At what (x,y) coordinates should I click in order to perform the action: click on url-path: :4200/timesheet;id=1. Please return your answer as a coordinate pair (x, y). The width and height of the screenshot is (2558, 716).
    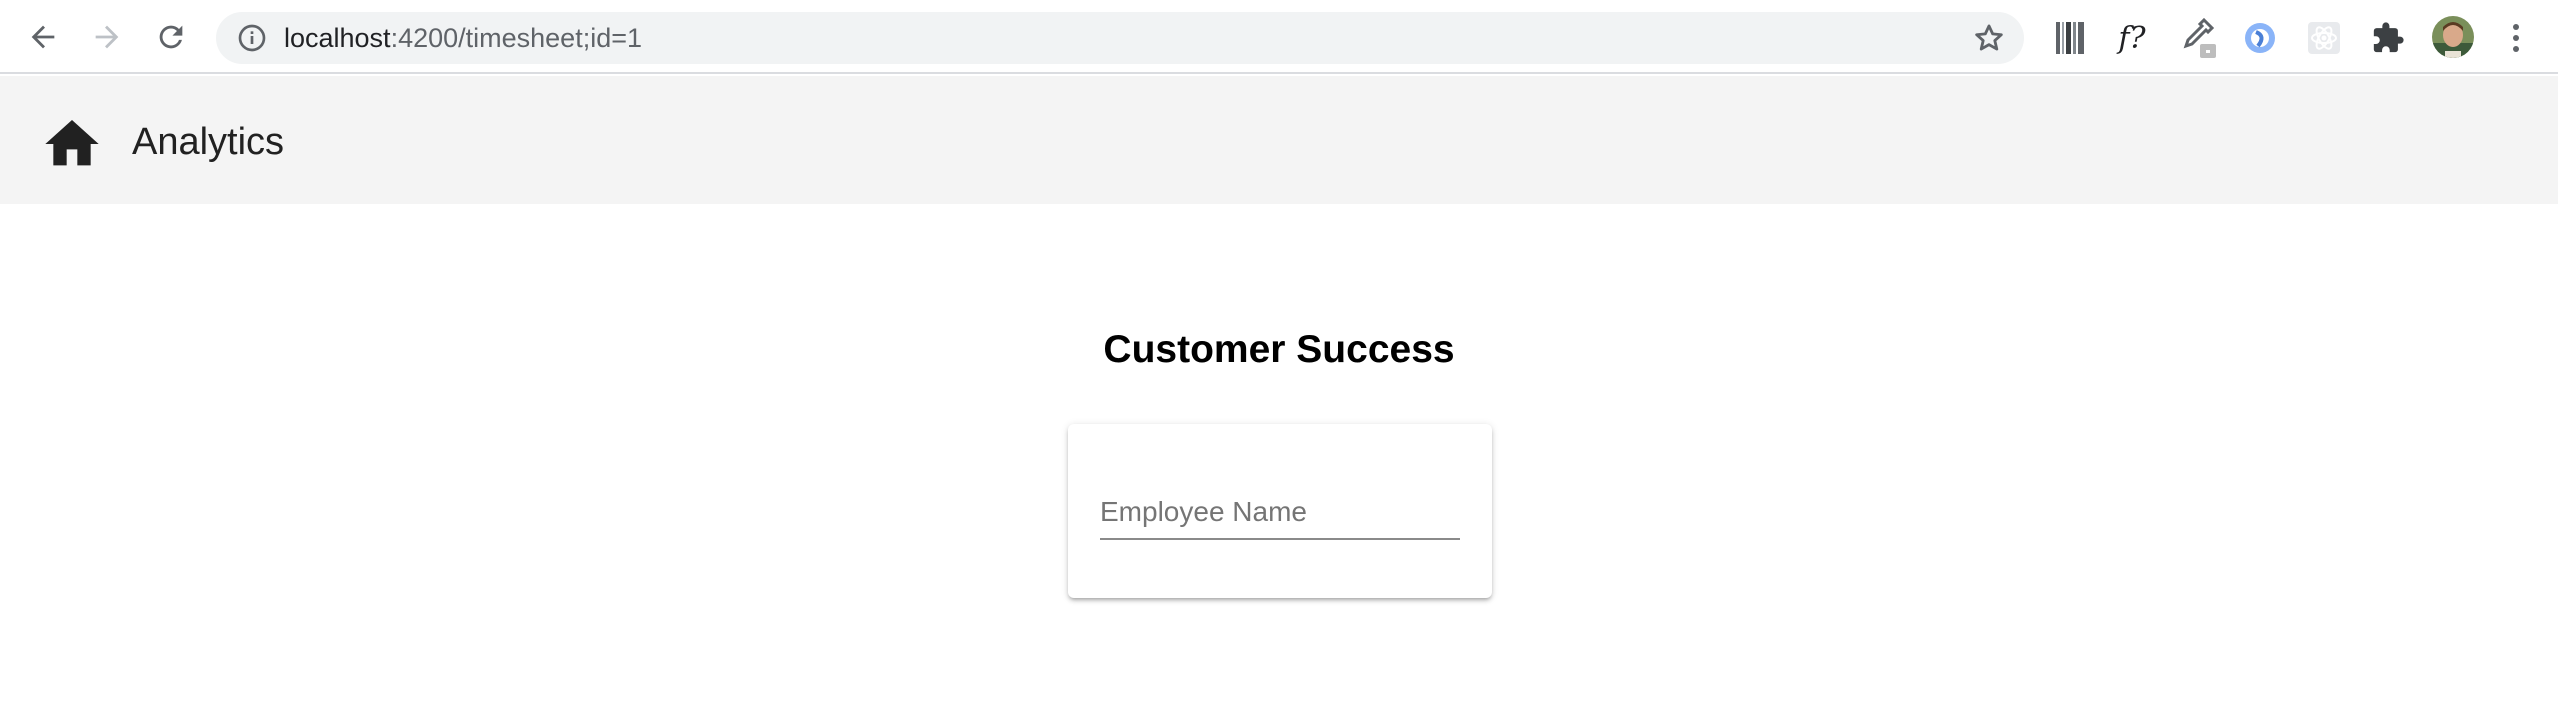
    Looking at the image, I should click on (516, 38).